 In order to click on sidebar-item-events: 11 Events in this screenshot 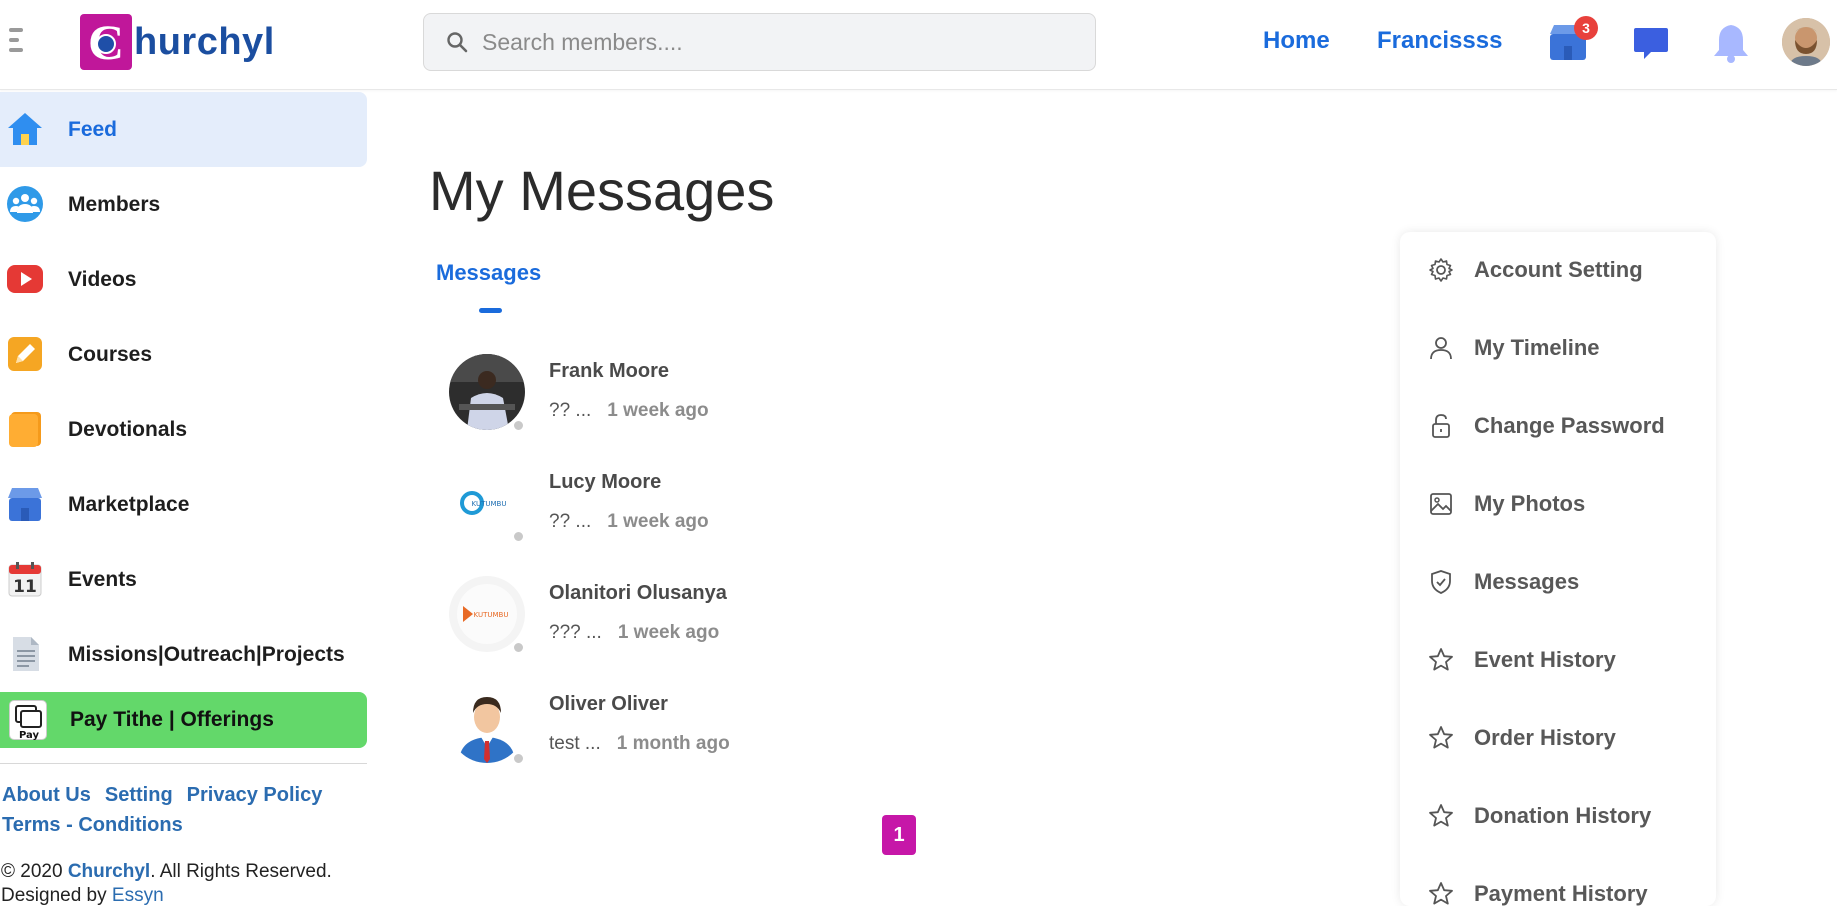, I will do `click(183, 579)`.